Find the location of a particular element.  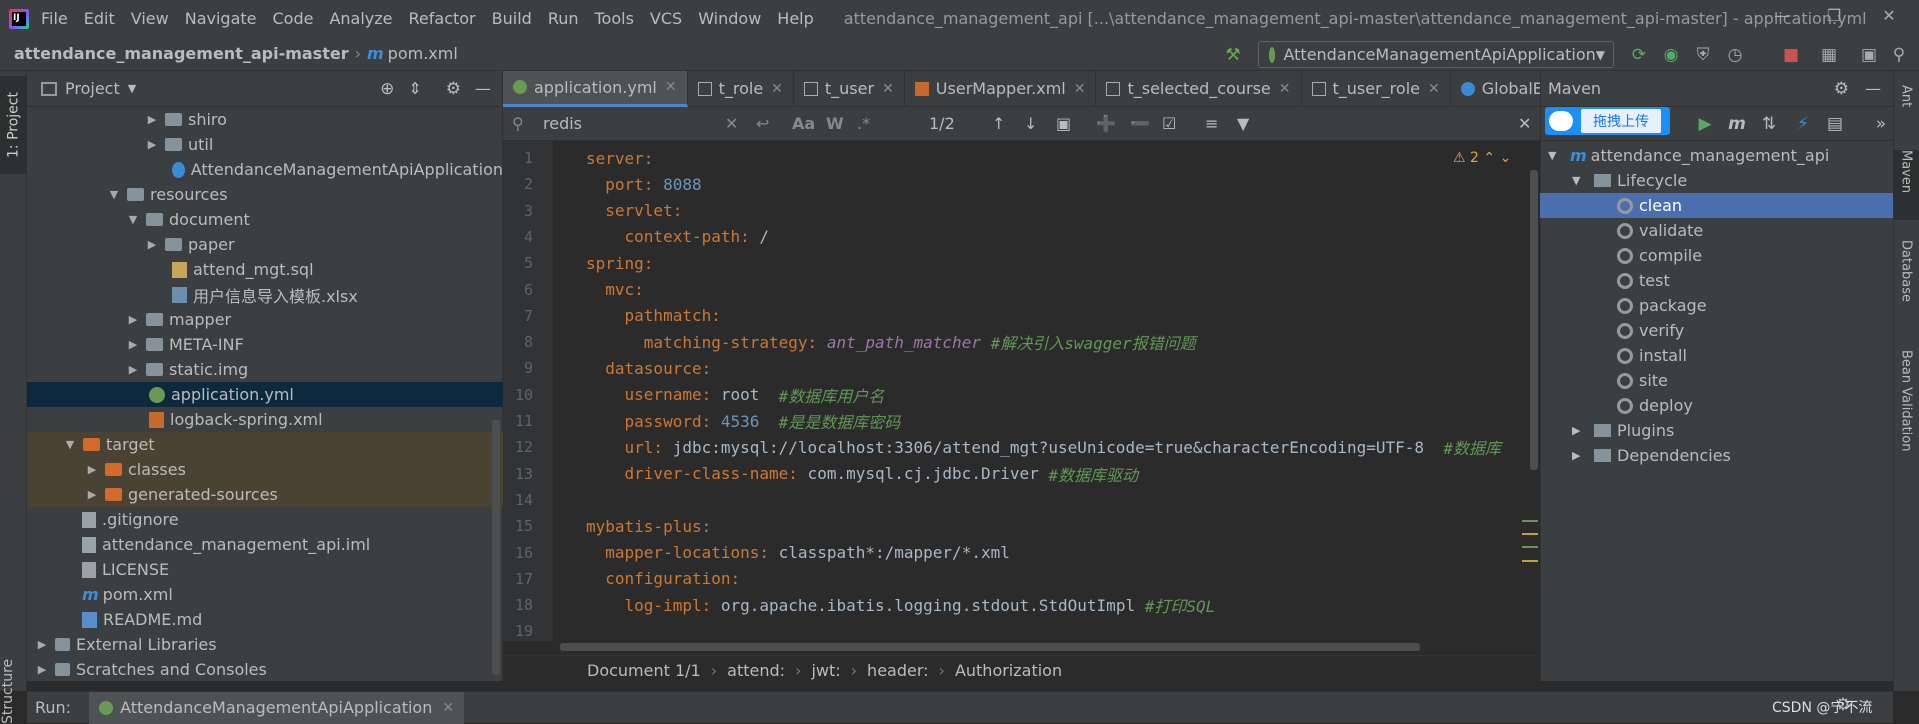

maven-dependencies: ▶ Dependencies is located at coordinates (1716, 455).